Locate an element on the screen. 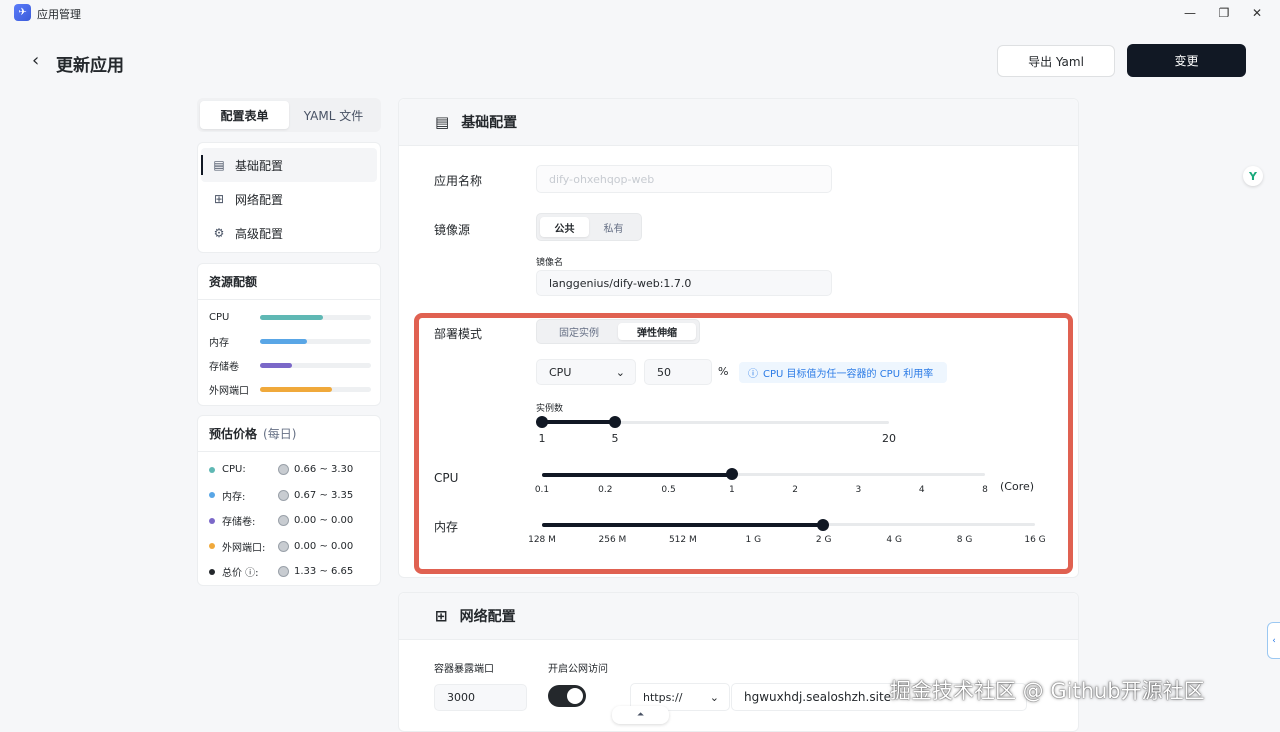  metric-select-value: CPU is located at coordinates (560, 372).